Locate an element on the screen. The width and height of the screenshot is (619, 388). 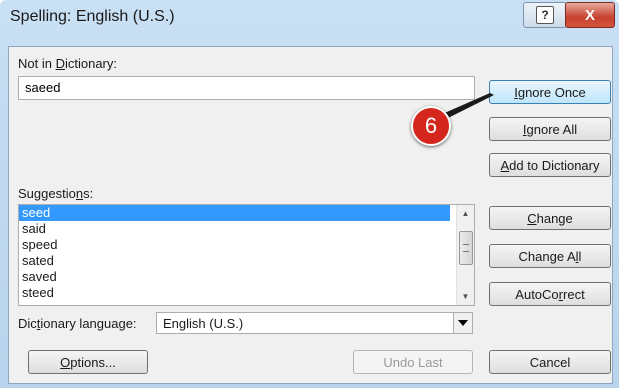
add-to-dictionary-button: Add to Dictionary is located at coordinates (550, 165).